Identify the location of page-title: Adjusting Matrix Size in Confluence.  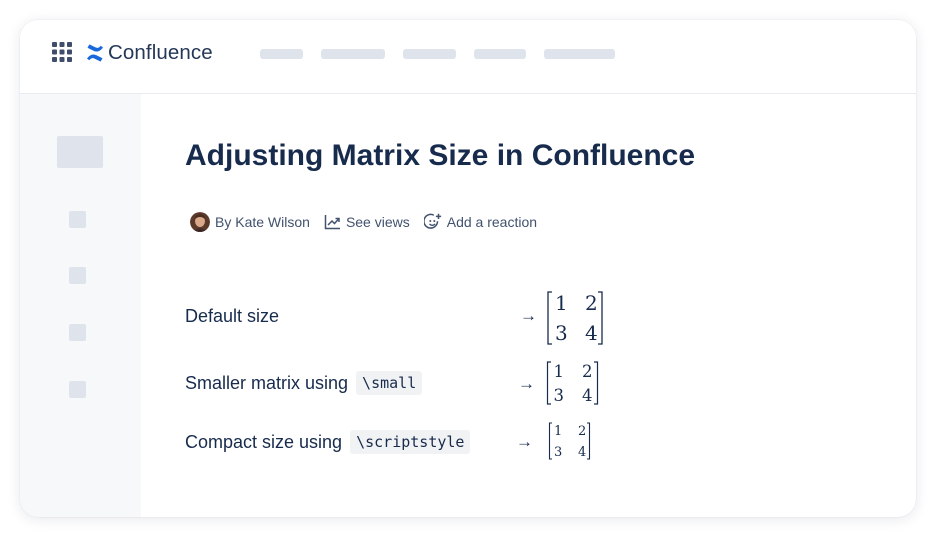
(440, 155).